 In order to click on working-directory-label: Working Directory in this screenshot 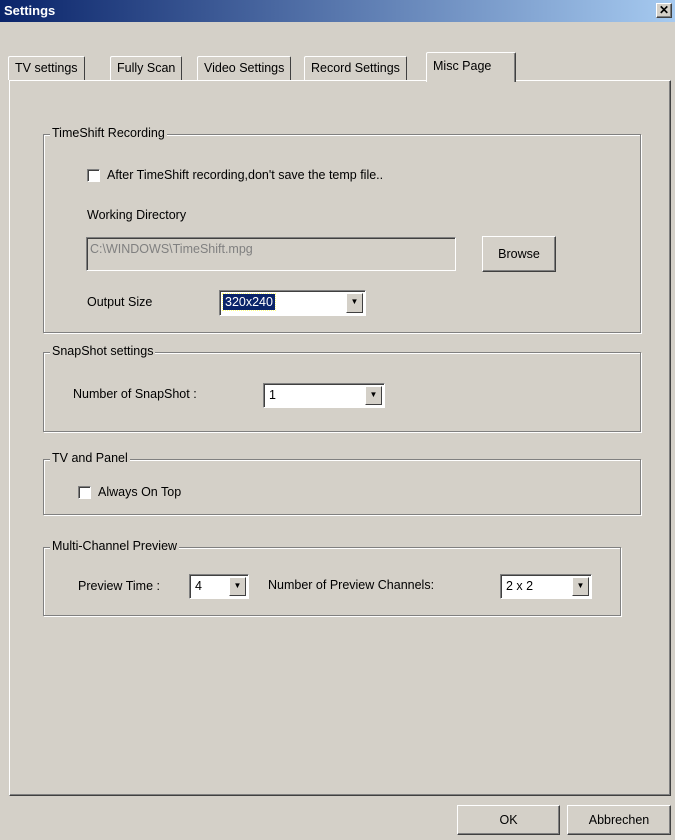, I will do `click(137, 215)`.